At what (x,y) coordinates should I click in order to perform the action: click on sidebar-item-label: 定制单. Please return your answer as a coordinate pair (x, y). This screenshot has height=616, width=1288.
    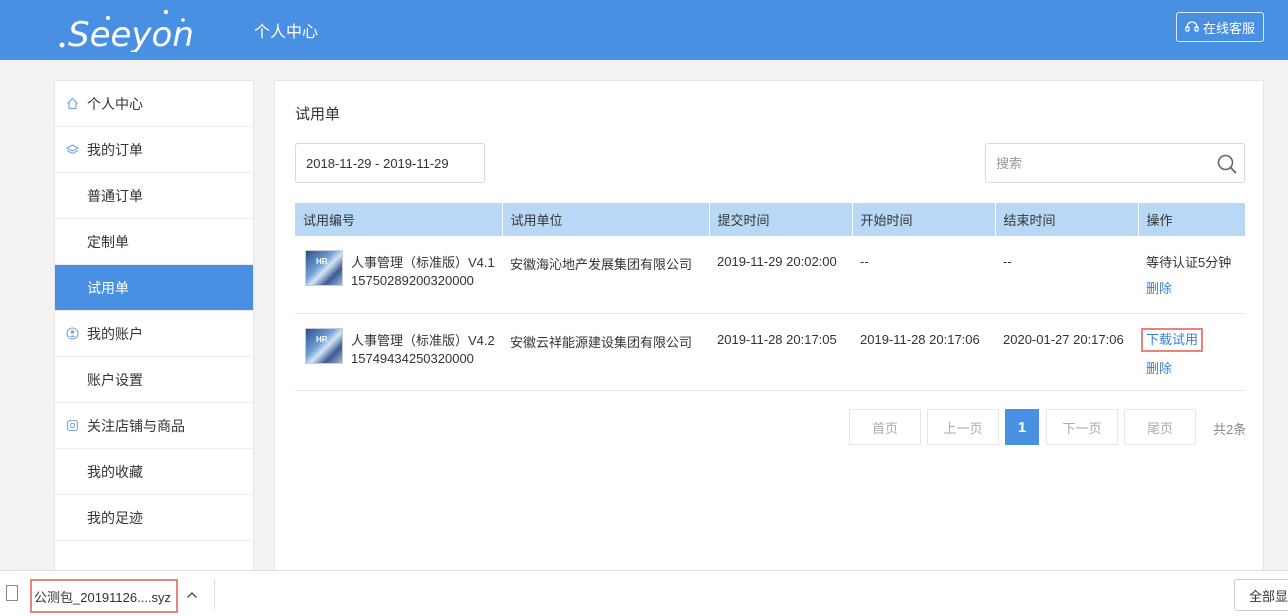
    Looking at the image, I should click on (108, 241).